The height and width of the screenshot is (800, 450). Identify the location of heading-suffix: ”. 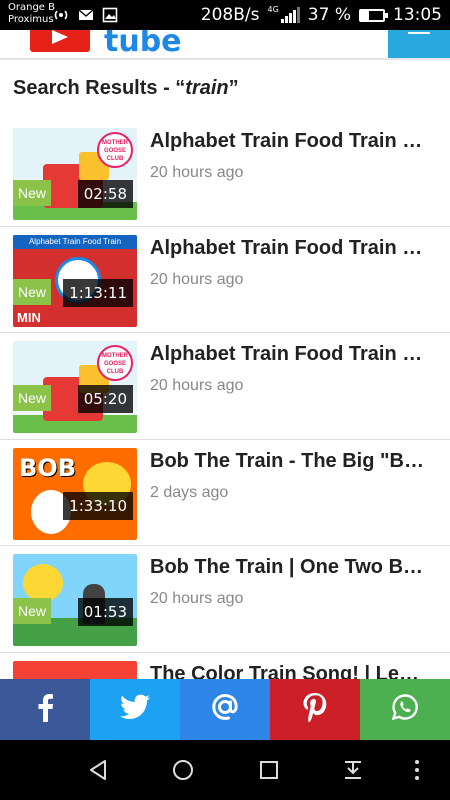
(233, 88).